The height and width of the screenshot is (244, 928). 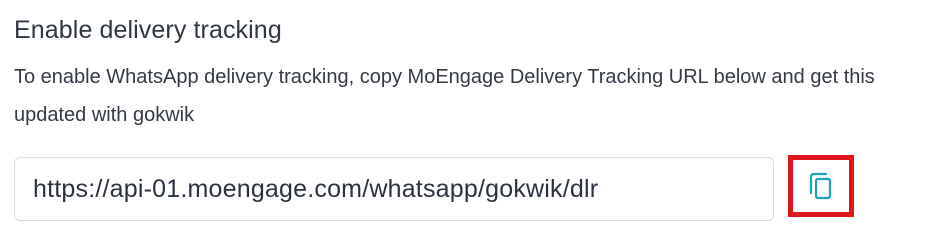 What do you see at coordinates (148, 30) in the screenshot?
I see `section-title: Enable delivery tracking` at bounding box center [148, 30].